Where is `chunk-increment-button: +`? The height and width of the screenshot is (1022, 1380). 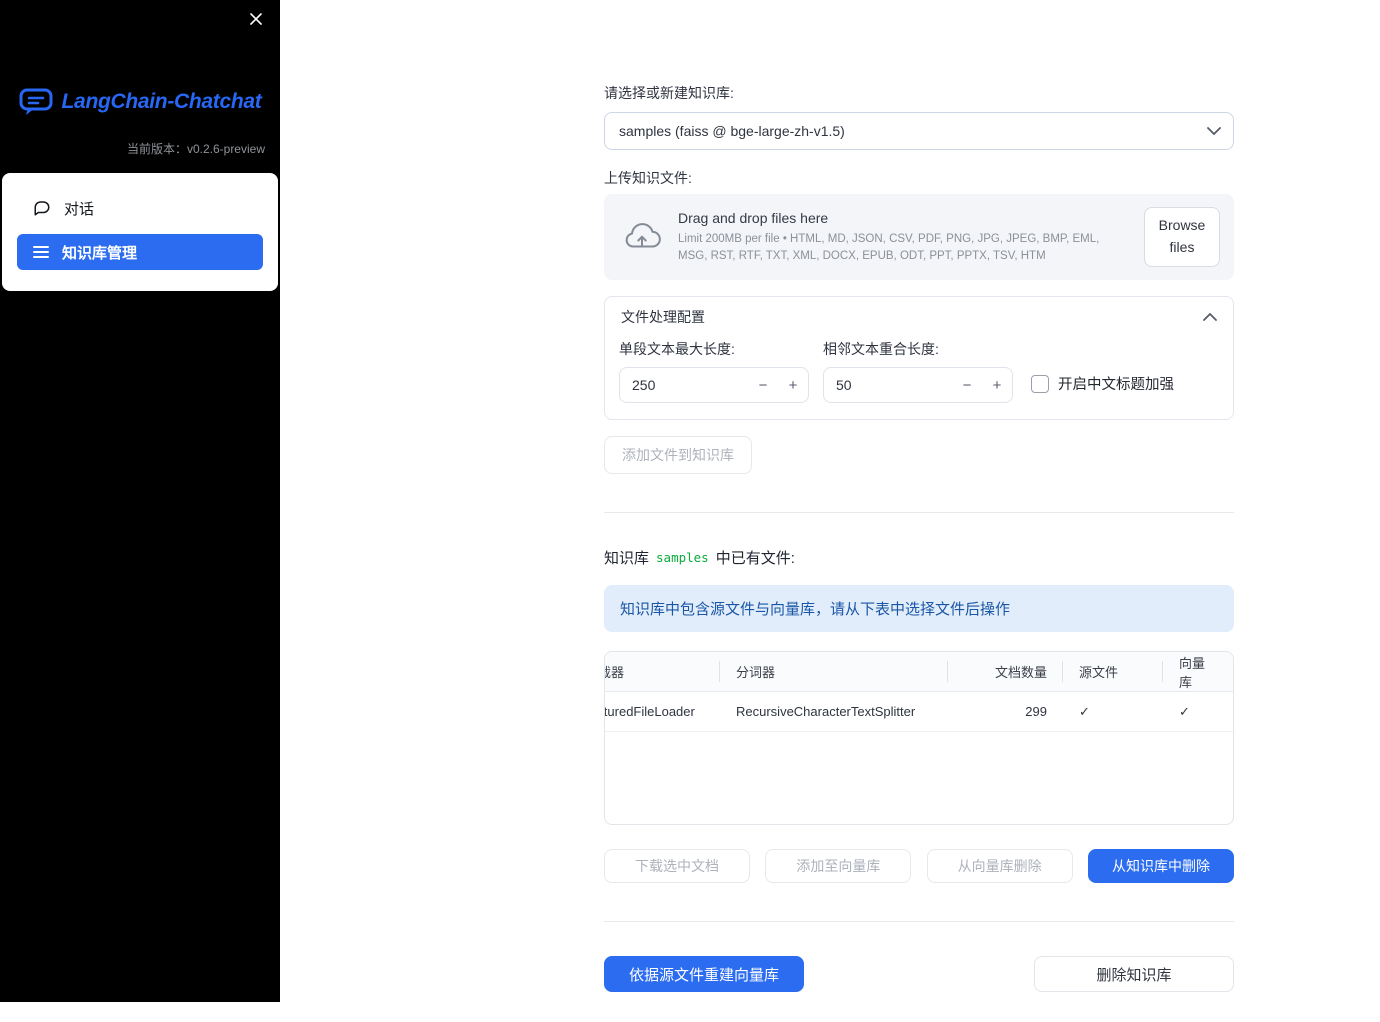
chunk-increment-button: + is located at coordinates (793, 385).